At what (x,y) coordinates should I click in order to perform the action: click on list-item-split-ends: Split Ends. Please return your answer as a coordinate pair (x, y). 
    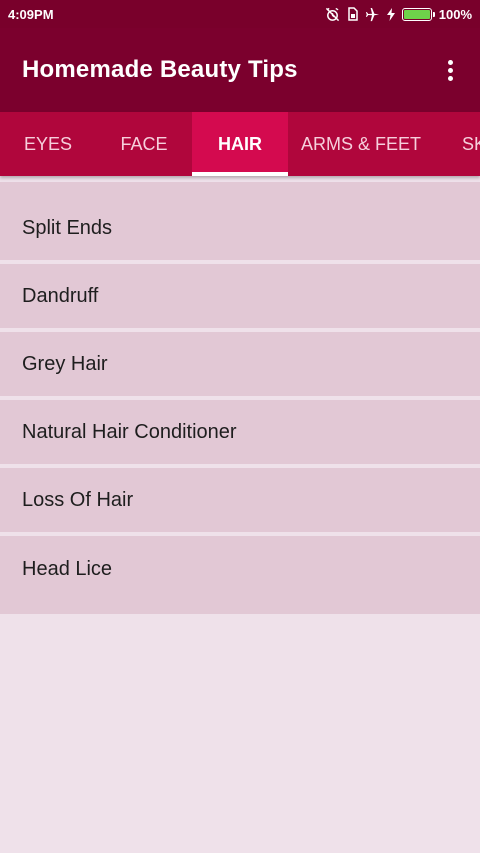
    Looking at the image, I should click on (240, 221).